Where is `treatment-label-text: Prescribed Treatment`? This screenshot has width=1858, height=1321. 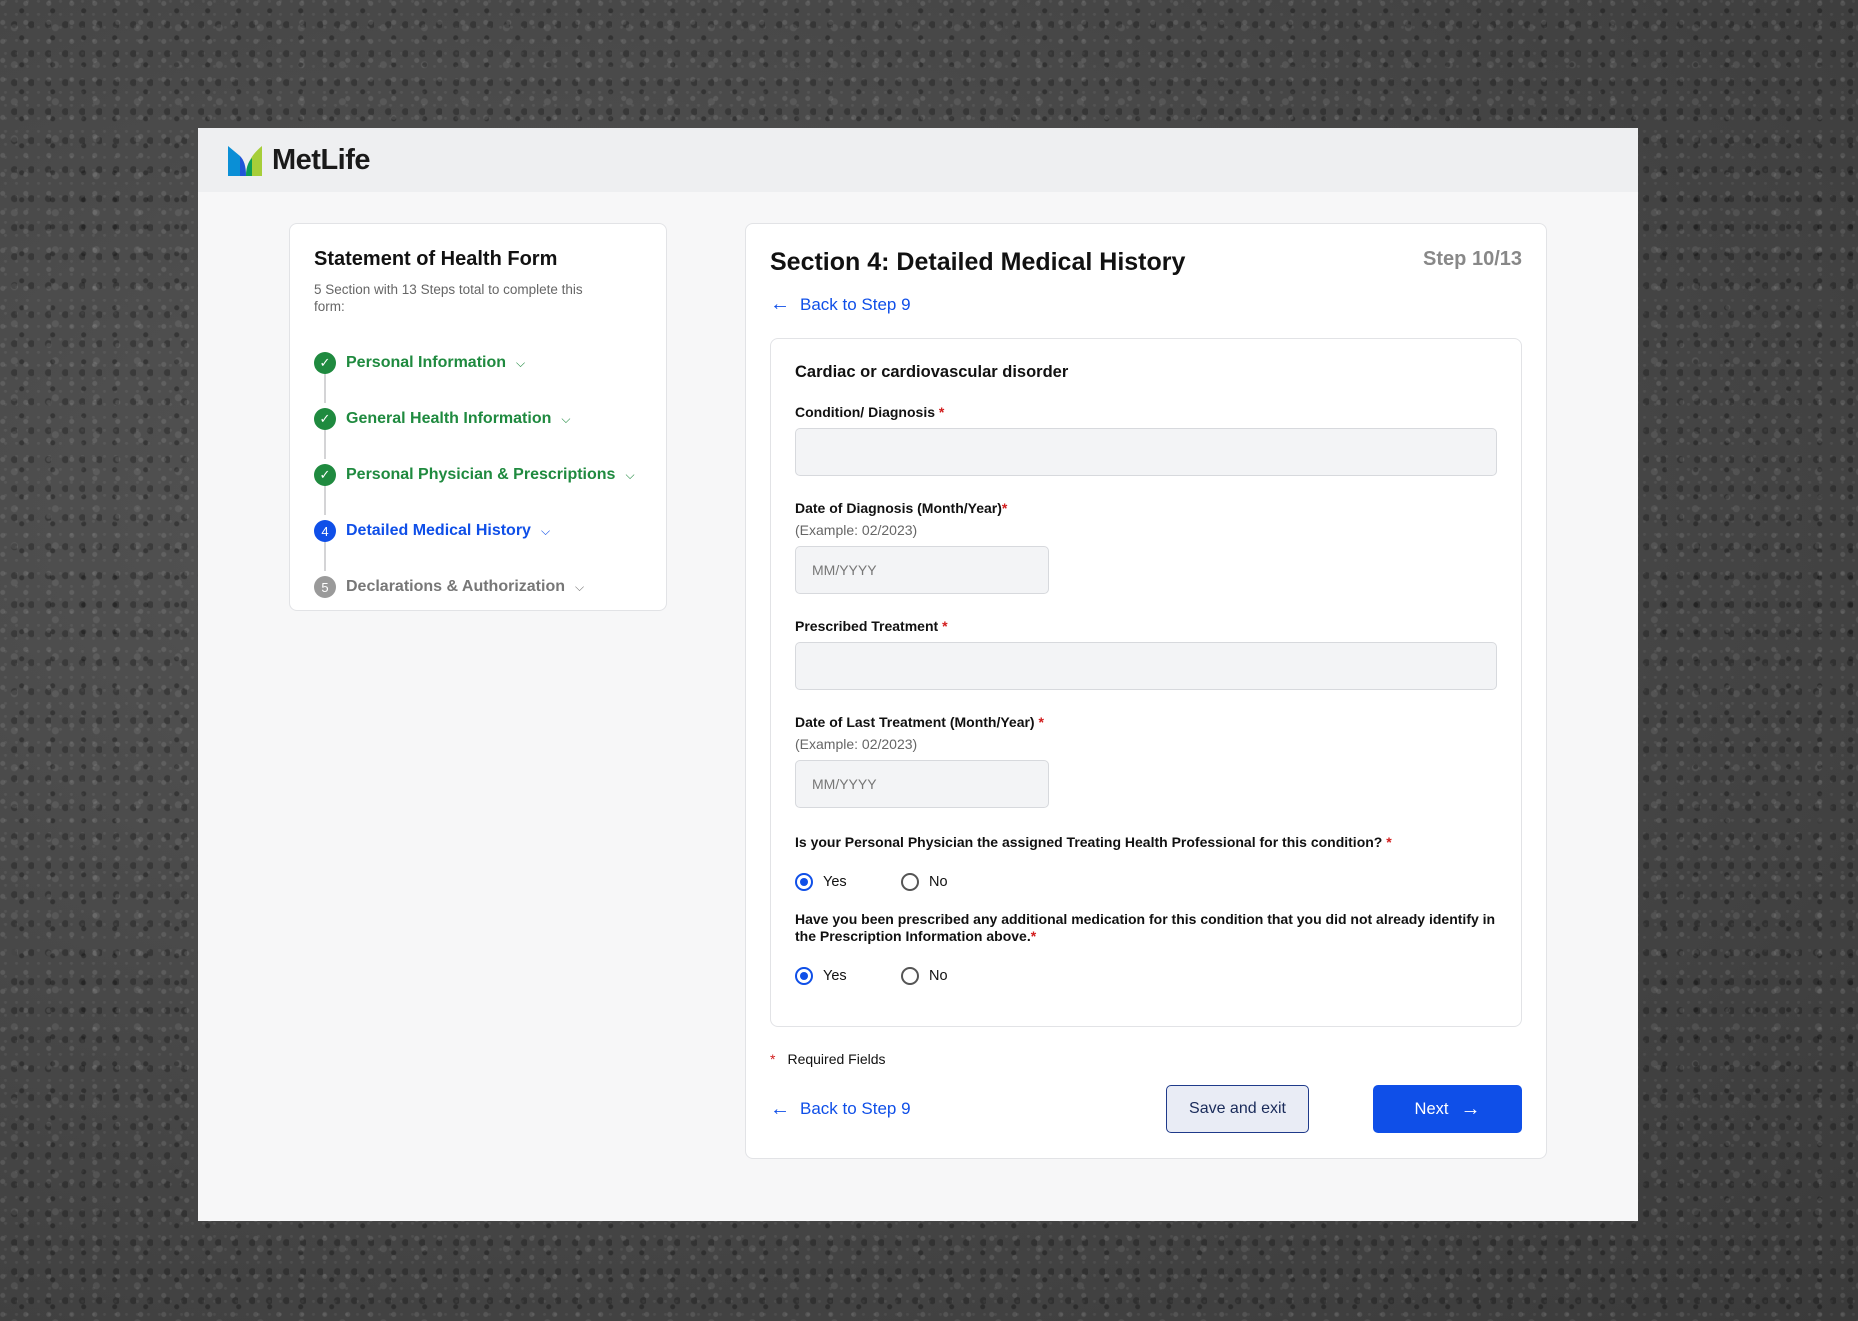 treatment-label-text: Prescribed Treatment is located at coordinates (867, 626).